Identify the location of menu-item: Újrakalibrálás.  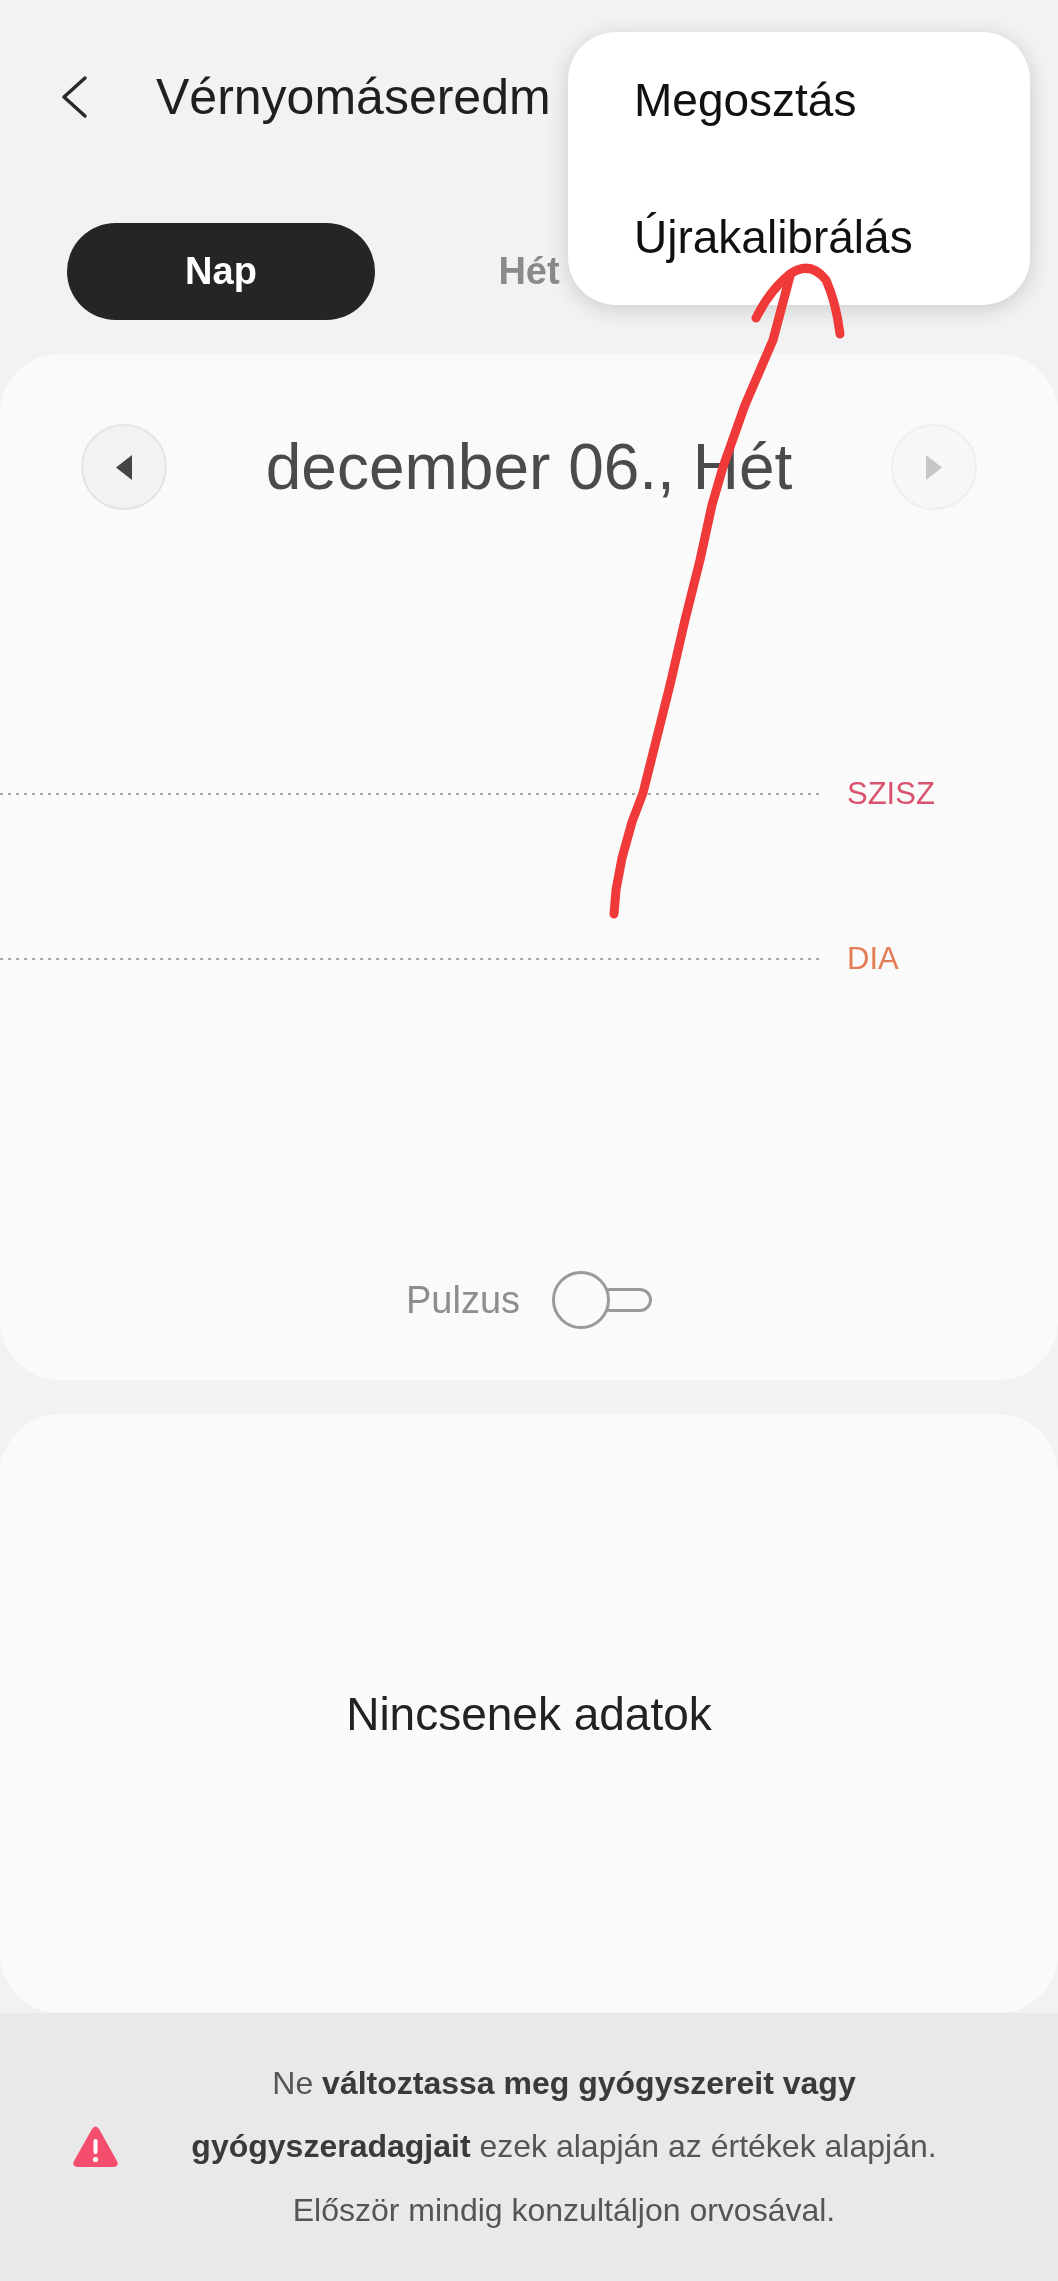
(799, 236).